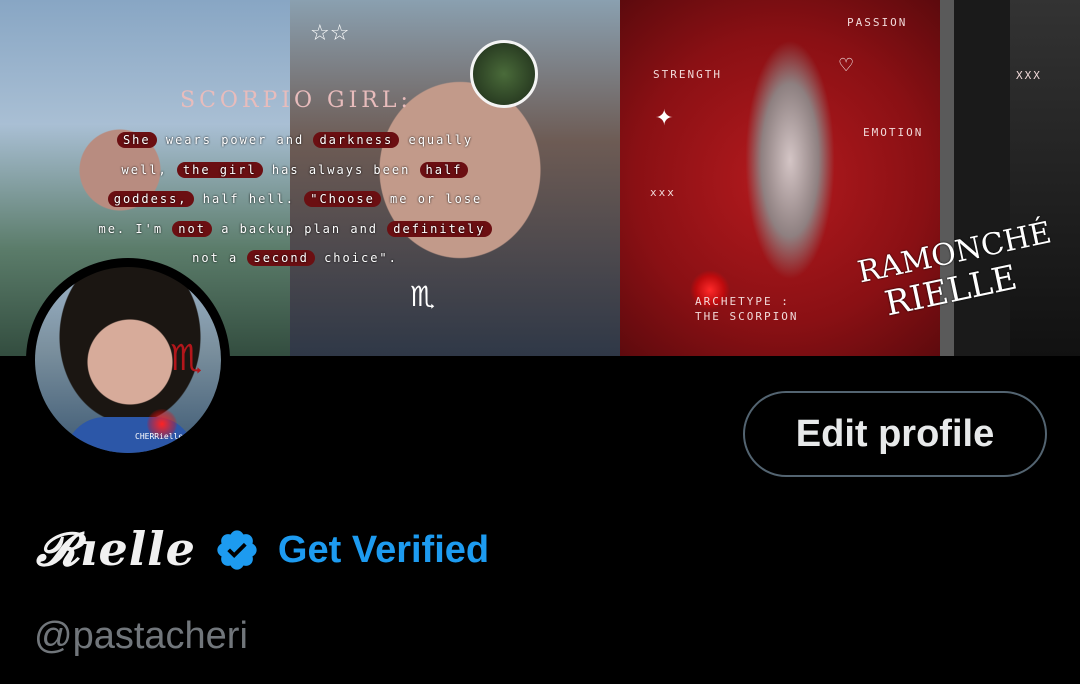  What do you see at coordinates (436, 140) in the screenshot?
I see `poem-text: equally` at bounding box center [436, 140].